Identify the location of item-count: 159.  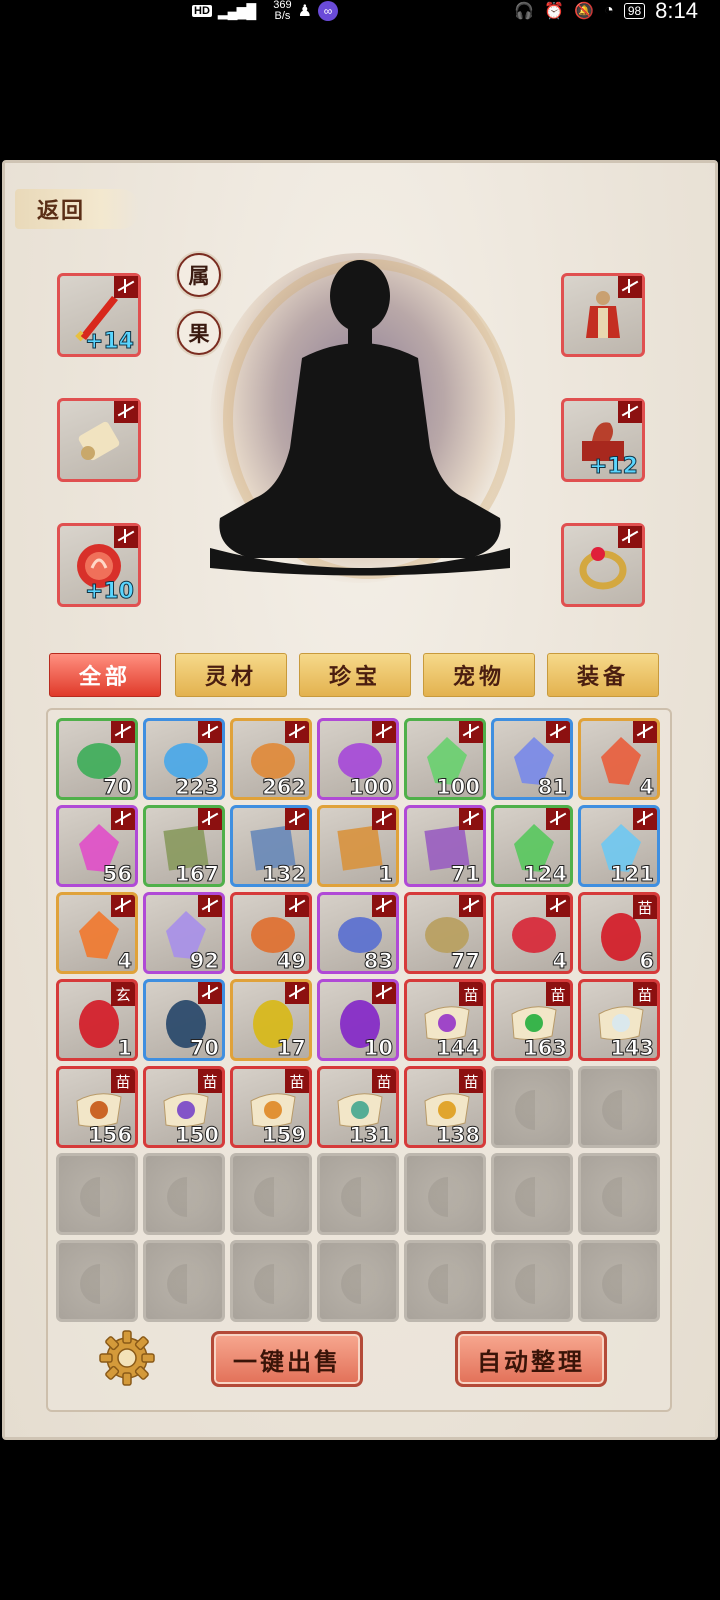
(284, 1135).